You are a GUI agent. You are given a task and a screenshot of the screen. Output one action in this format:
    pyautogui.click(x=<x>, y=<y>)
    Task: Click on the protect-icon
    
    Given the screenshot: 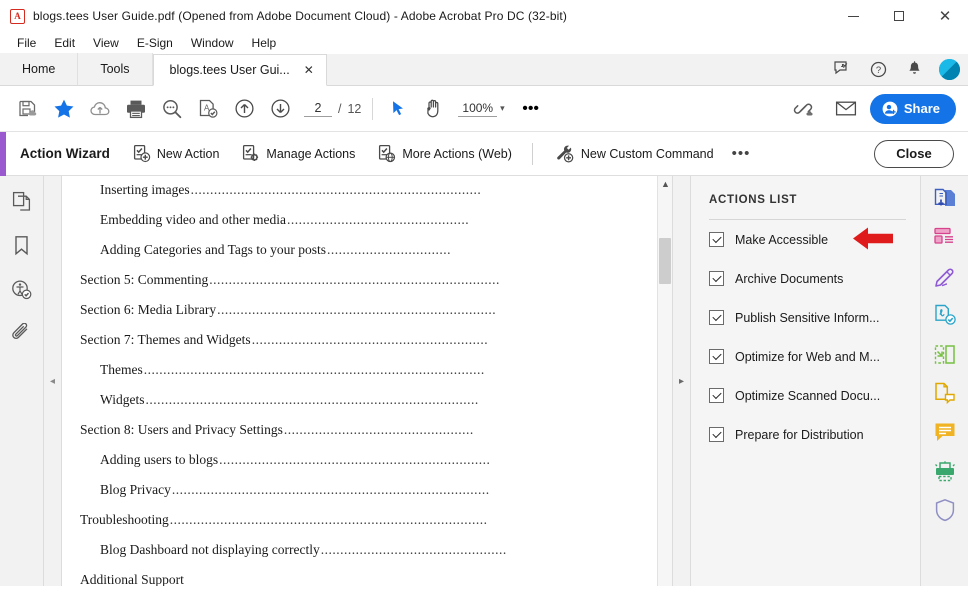 What is the action you would take?
    pyautogui.click(x=945, y=510)
    